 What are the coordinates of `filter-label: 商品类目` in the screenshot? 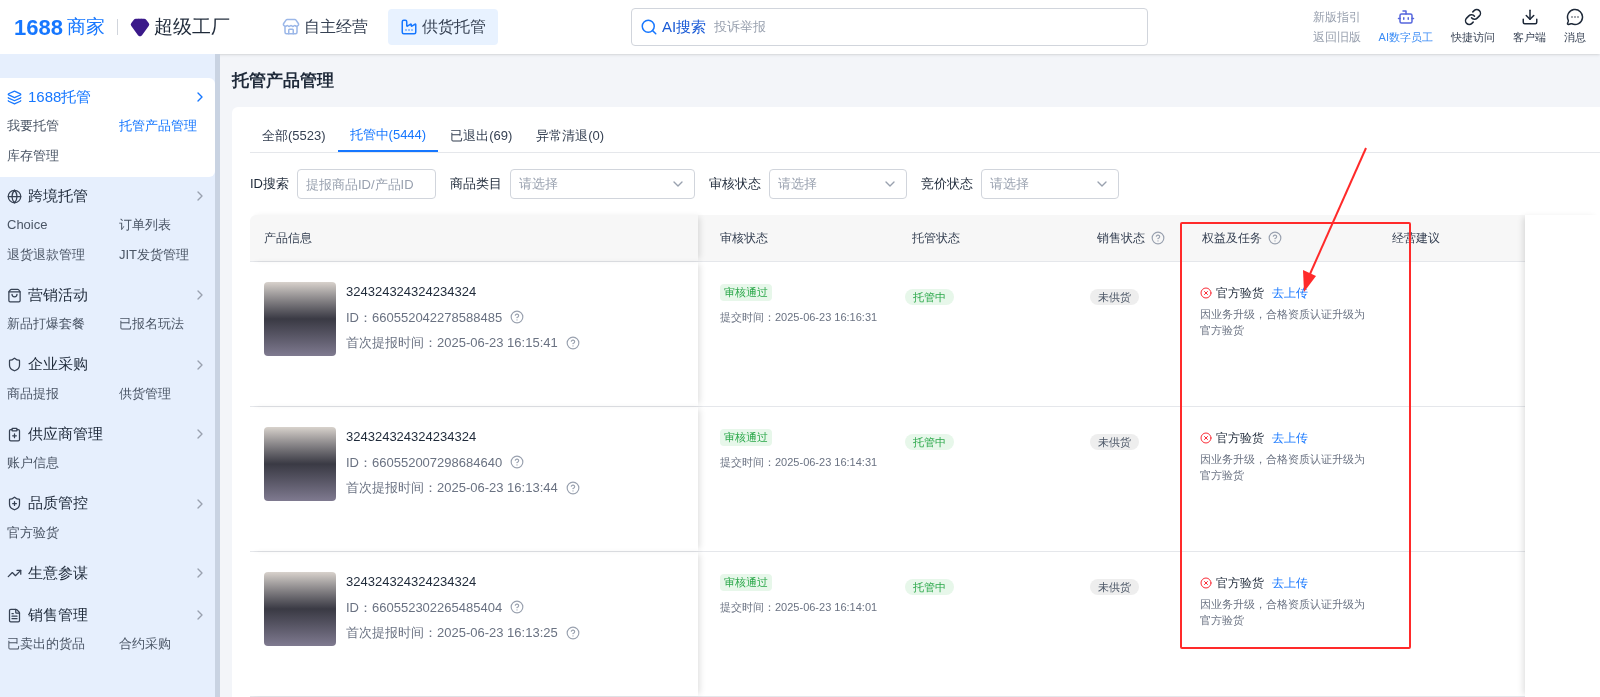 It's located at (476, 184).